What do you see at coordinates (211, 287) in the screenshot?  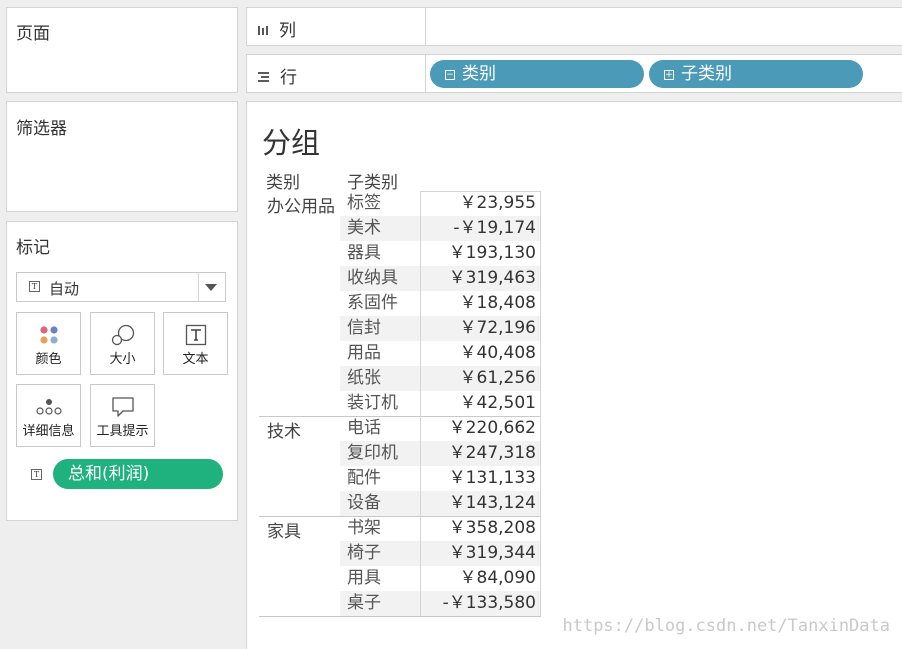 I see `chevron-down-icon` at bounding box center [211, 287].